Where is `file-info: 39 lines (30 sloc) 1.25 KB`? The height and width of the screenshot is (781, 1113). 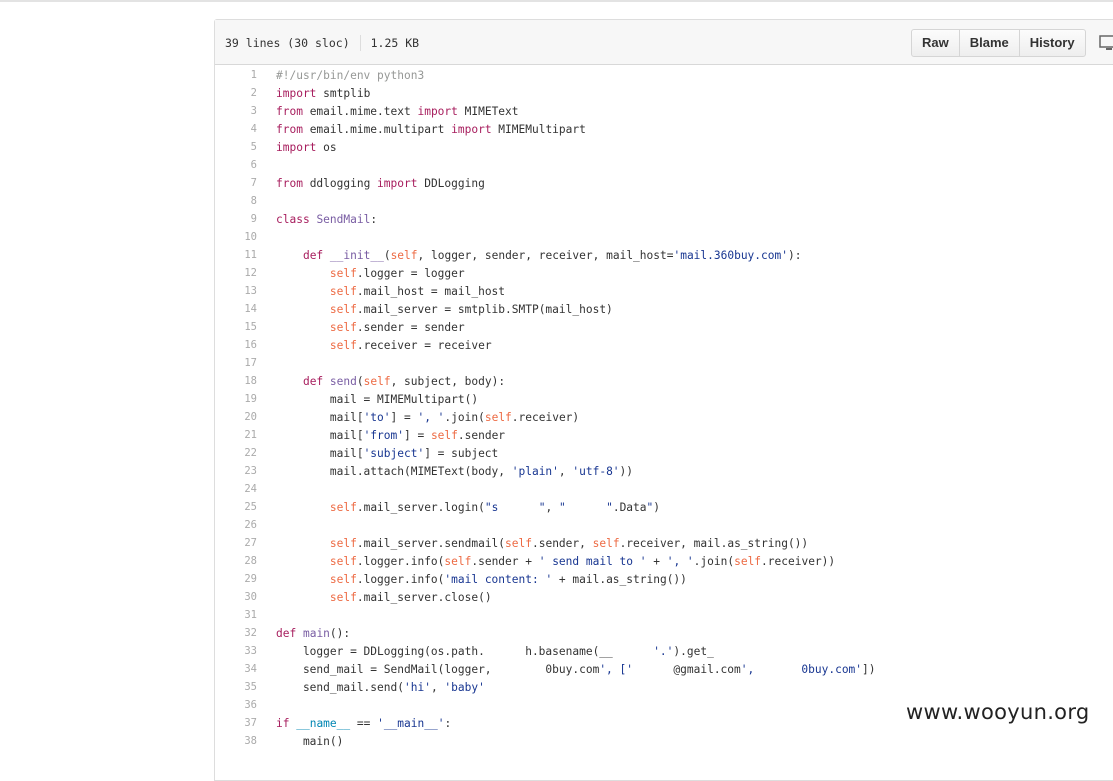 file-info: 39 lines (30 sloc) 1.25 KB is located at coordinates (322, 43).